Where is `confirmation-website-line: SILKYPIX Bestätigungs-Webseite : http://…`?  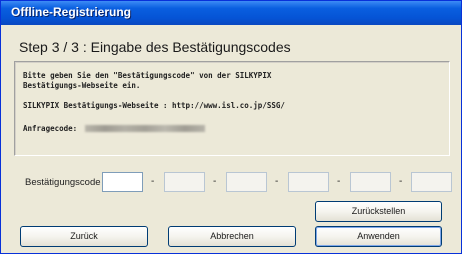
confirmation-website-line: SILKYPIX Bestätigungs-Webseite : http://… is located at coordinates (154, 105).